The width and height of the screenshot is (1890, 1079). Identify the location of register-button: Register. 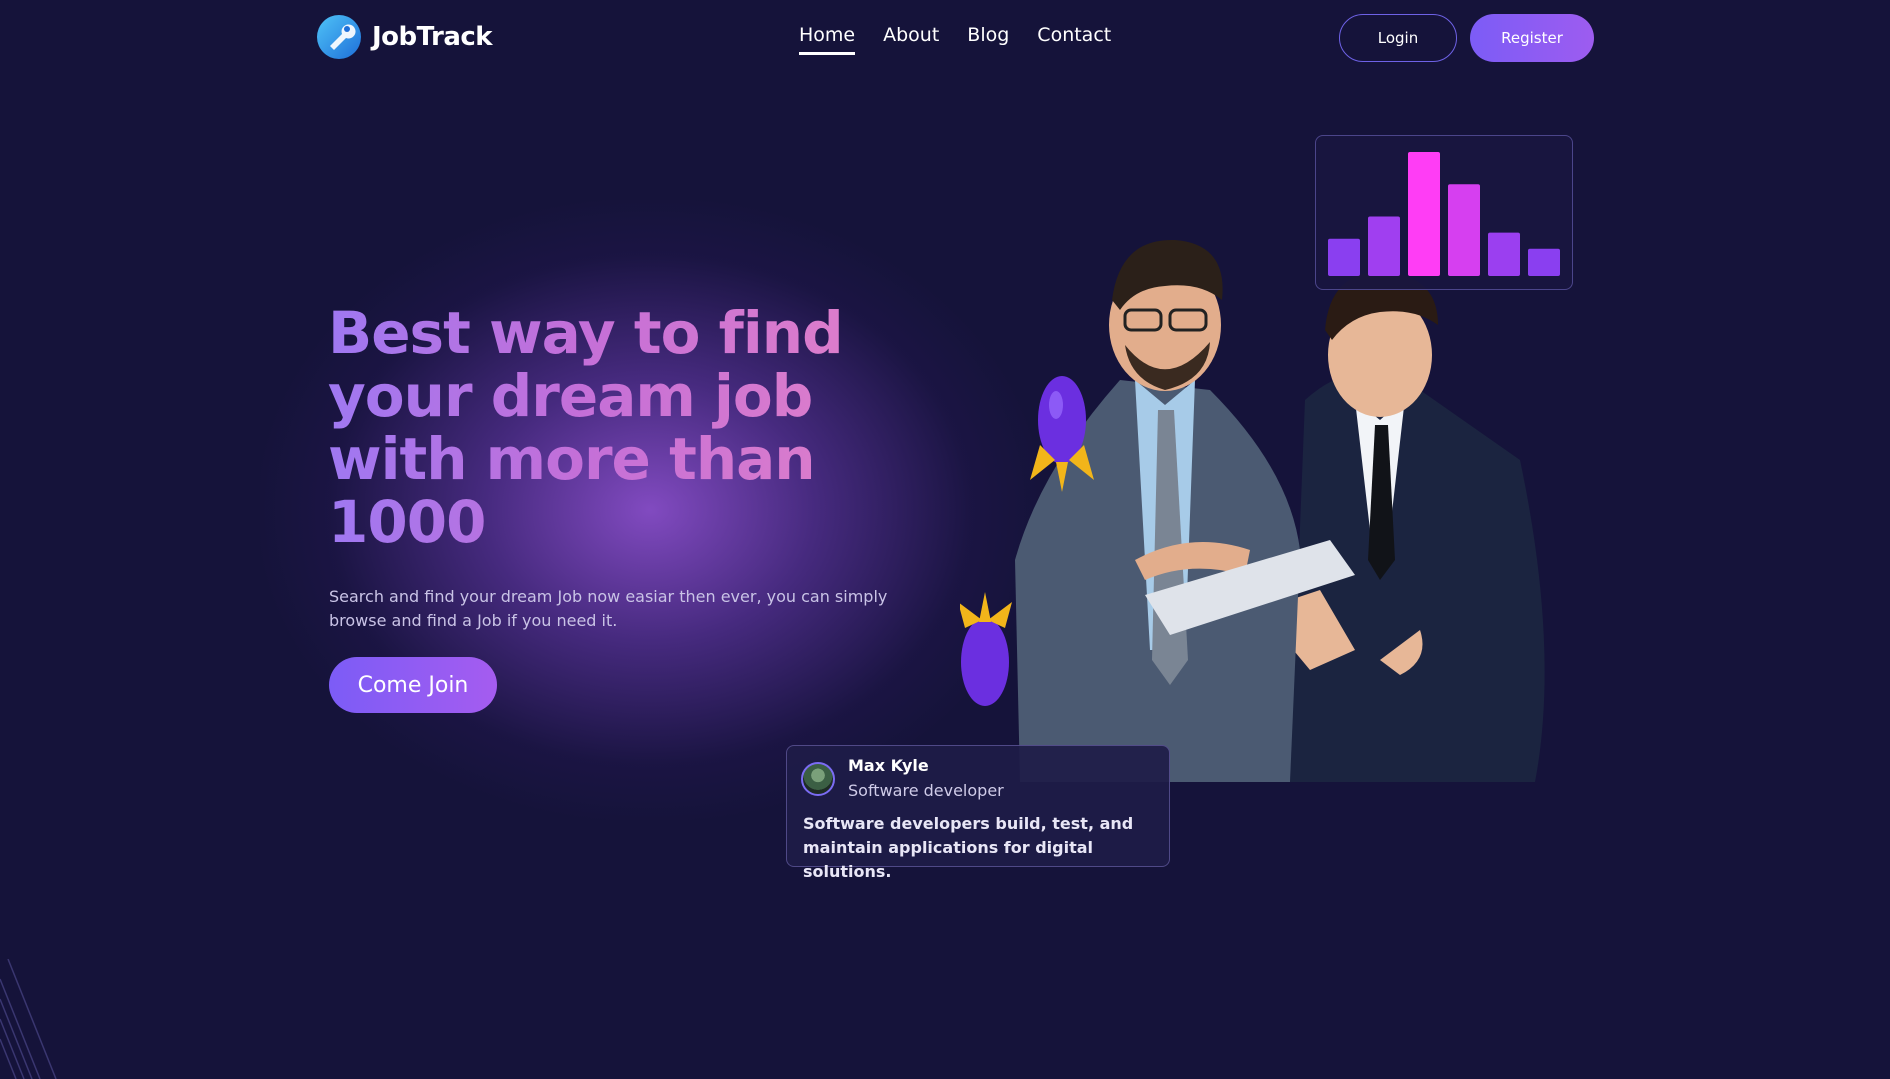
(1532, 38).